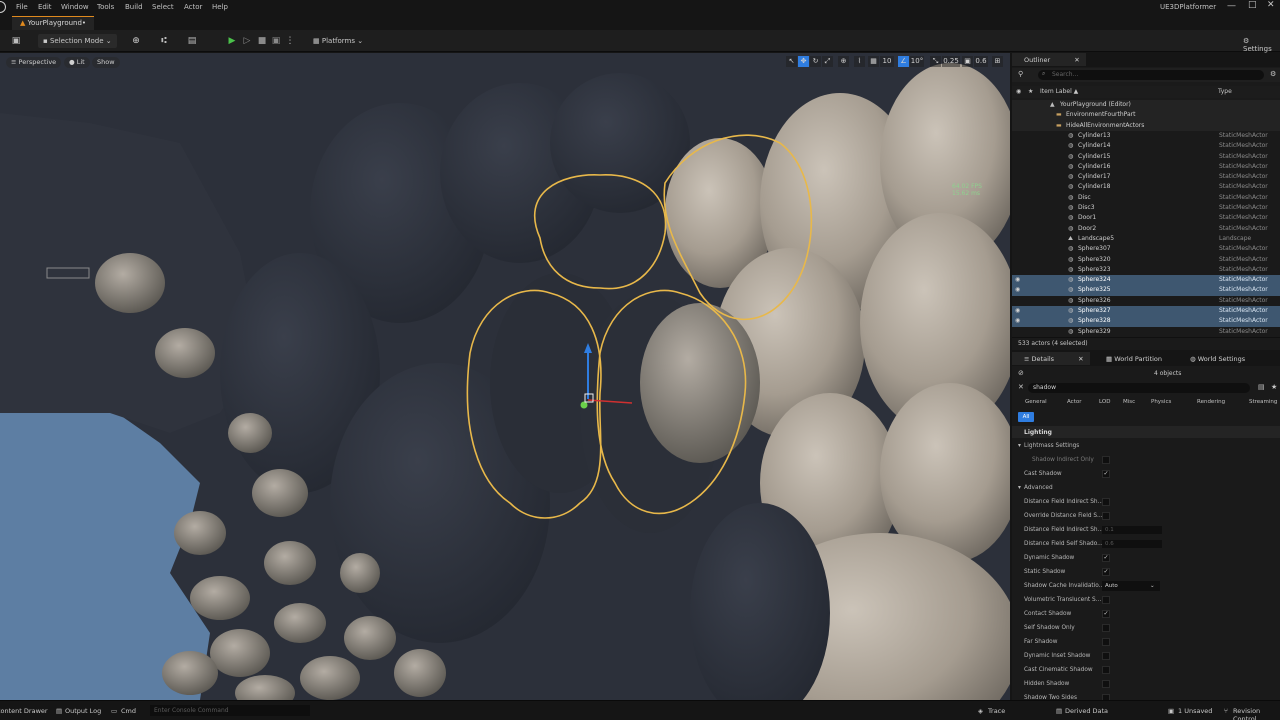  Describe the element at coordinates (232, 41) in the screenshot. I see `play-icon: ▶` at that location.